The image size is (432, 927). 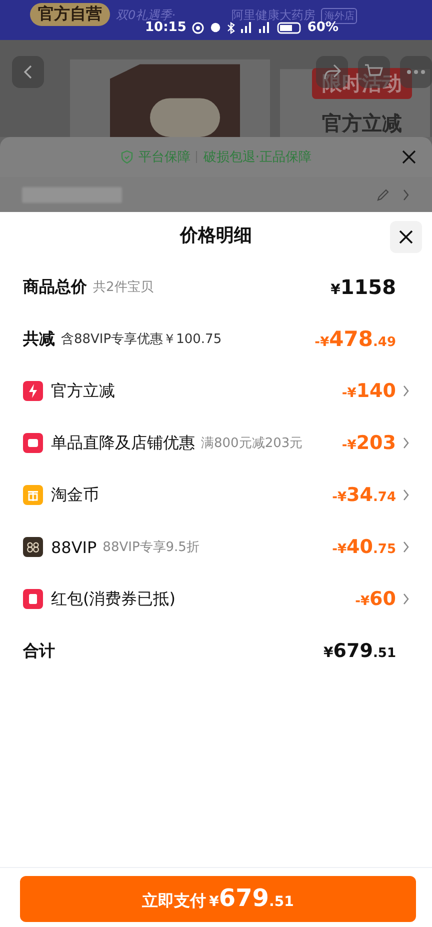 I want to click on row-label: 单品直降及店铺优惠, so click(x=123, y=443).